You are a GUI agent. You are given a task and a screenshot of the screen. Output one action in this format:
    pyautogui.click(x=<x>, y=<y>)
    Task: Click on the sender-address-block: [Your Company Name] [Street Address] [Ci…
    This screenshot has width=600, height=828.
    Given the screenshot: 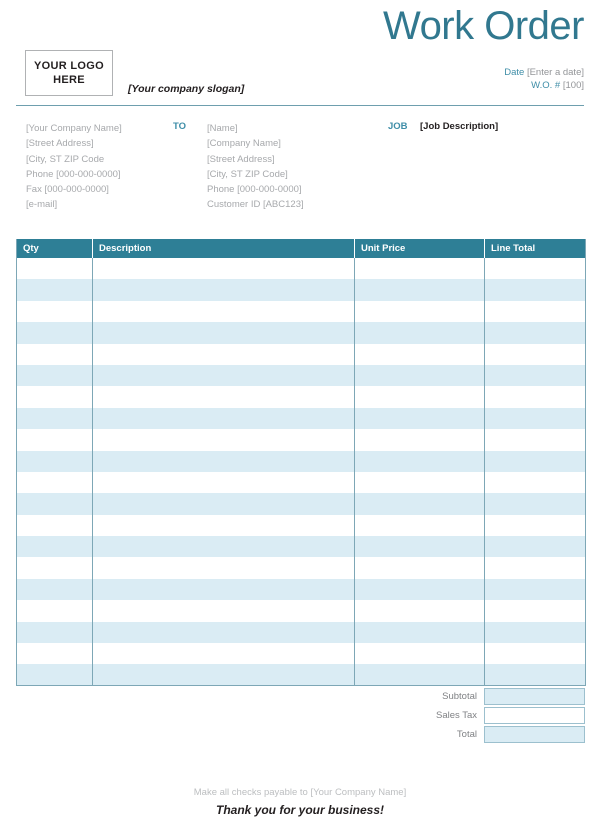 What is the action you would take?
    pyautogui.click(x=74, y=167)
    